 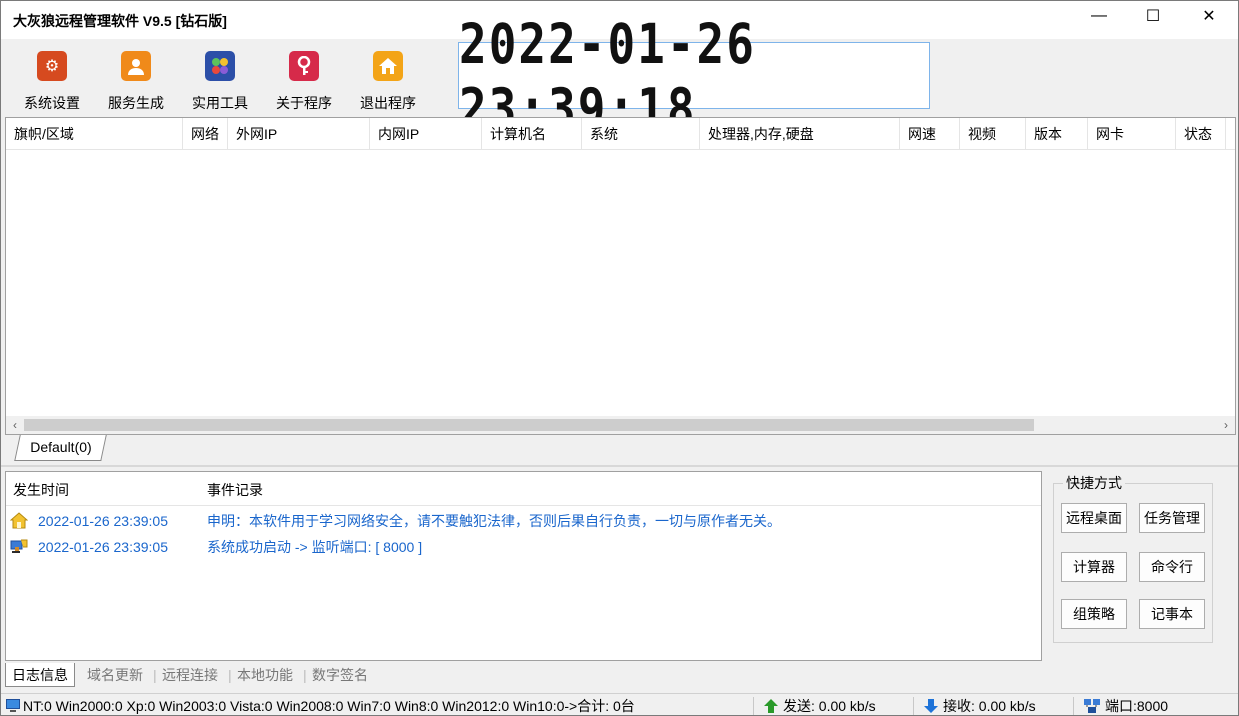 I want to click on port-icon, so click(x=1092, y=706).